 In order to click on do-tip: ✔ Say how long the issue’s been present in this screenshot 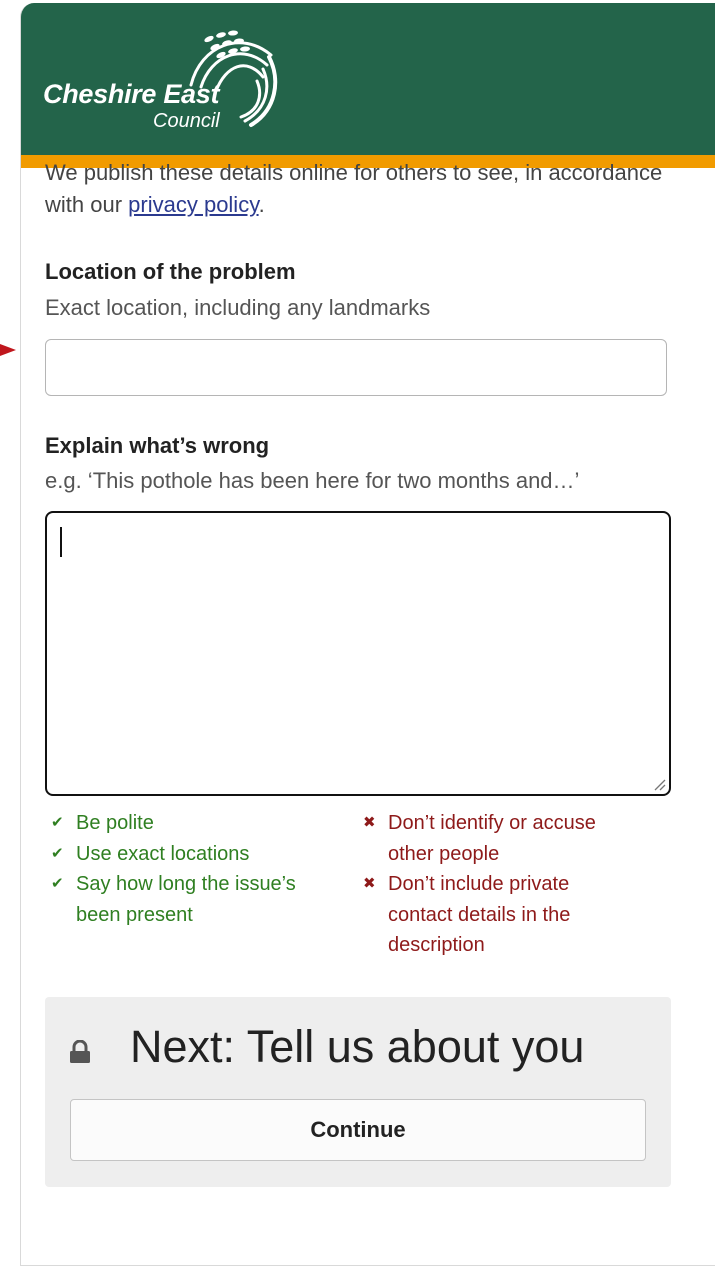, I will do `click(188, 899)`.